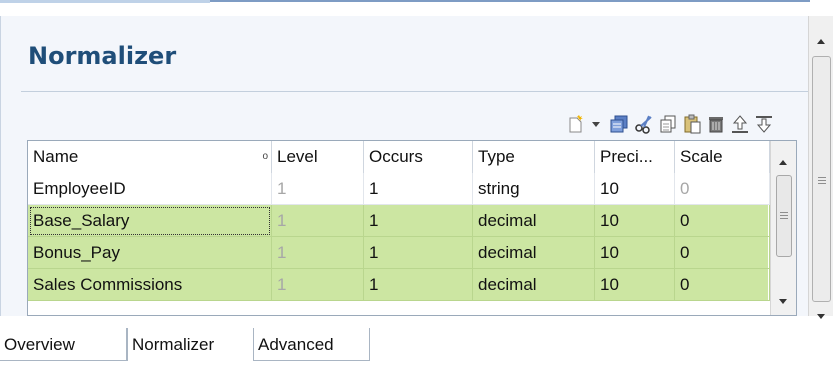  I want to click on table-row: Base_Salary 1 1 decimal 10 0, so click(399, 221).